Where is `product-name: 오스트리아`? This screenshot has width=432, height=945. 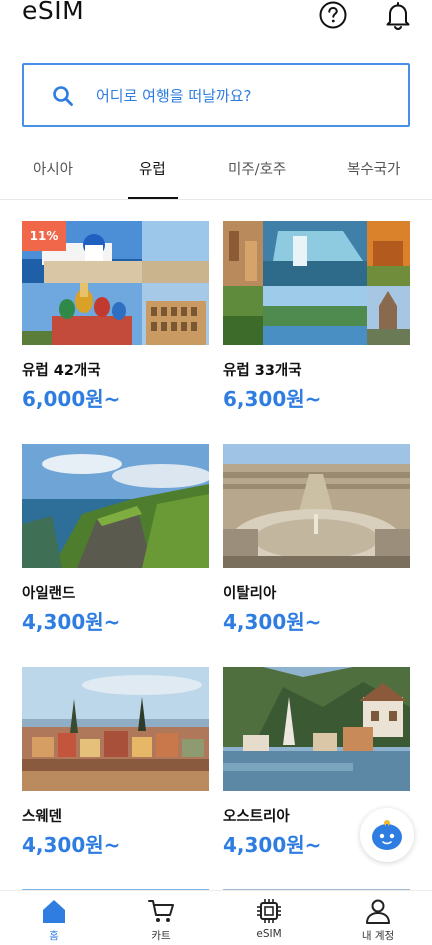
product-name: 오스트리아 is located at coordinates (256, 817).